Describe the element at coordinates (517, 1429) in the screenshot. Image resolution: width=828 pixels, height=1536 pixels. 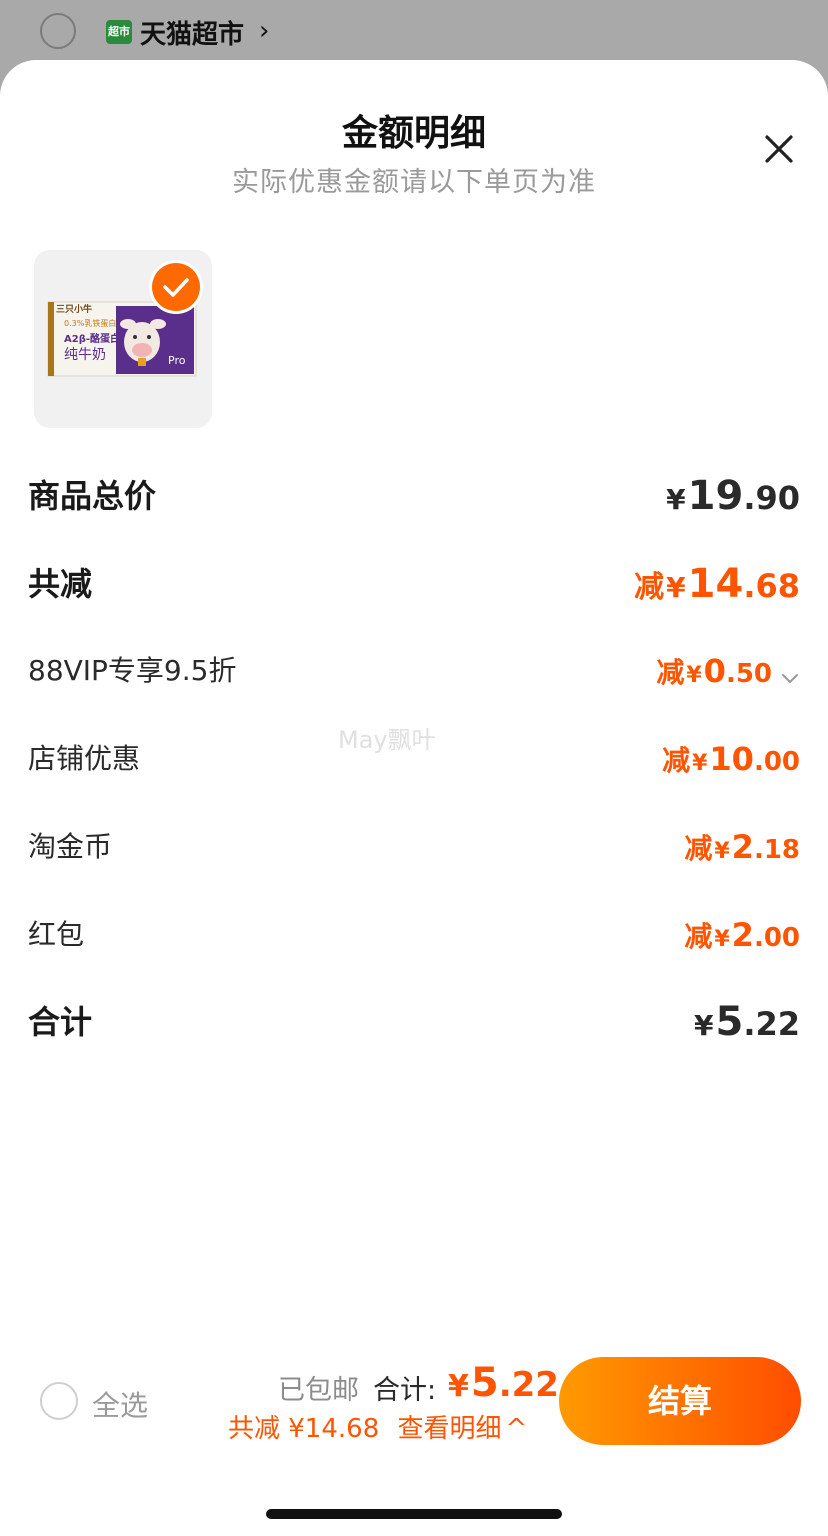
I see `chevron-up-icon: ^` at that location.